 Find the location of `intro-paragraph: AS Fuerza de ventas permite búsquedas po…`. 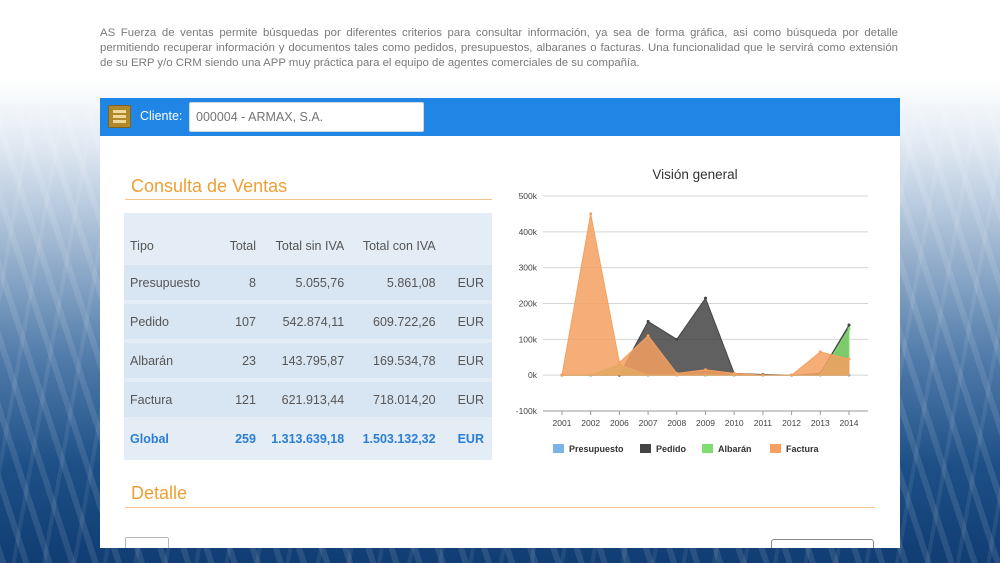

intro-paragraph: AS Fuerza de ventas permite búsquedas po… is located at coordinates (499, 48).